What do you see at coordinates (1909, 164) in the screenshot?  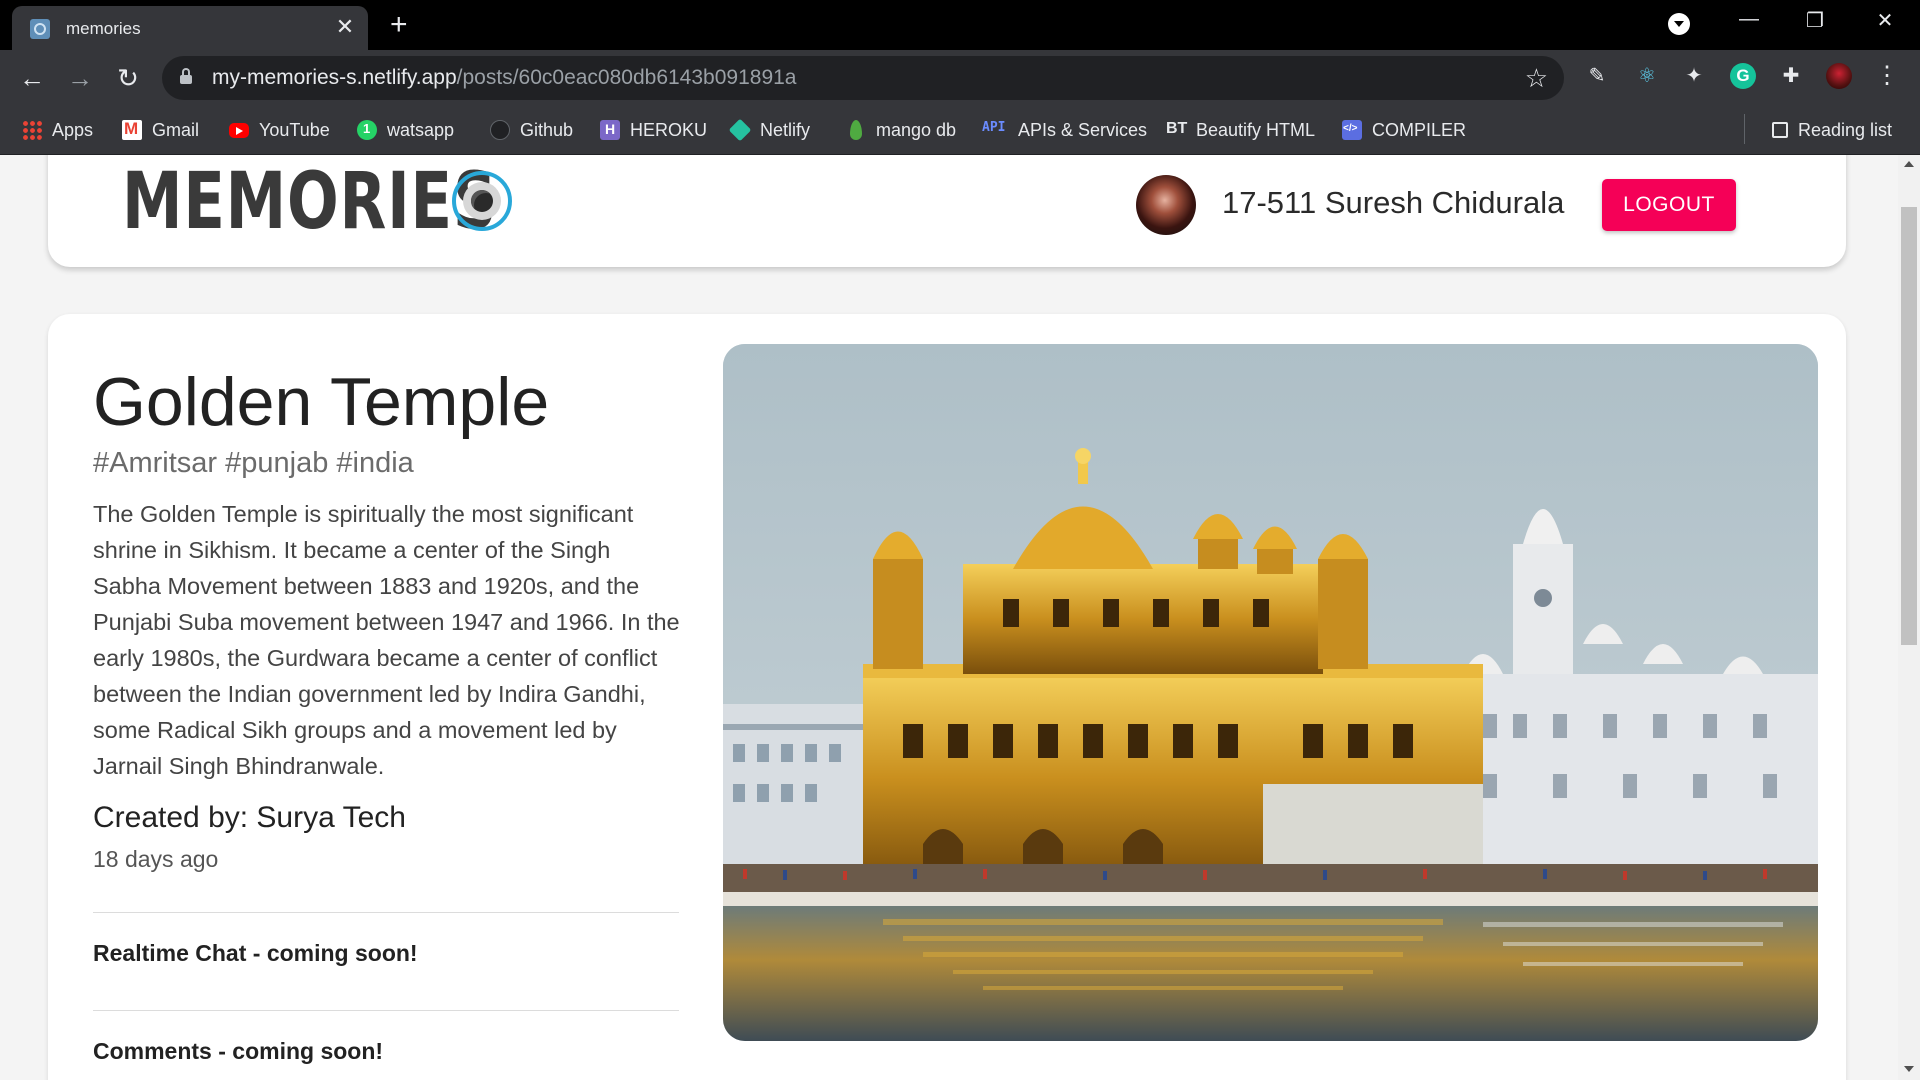 I see `scroll-up-arrow-icon` at bounding box center [1909, 164].